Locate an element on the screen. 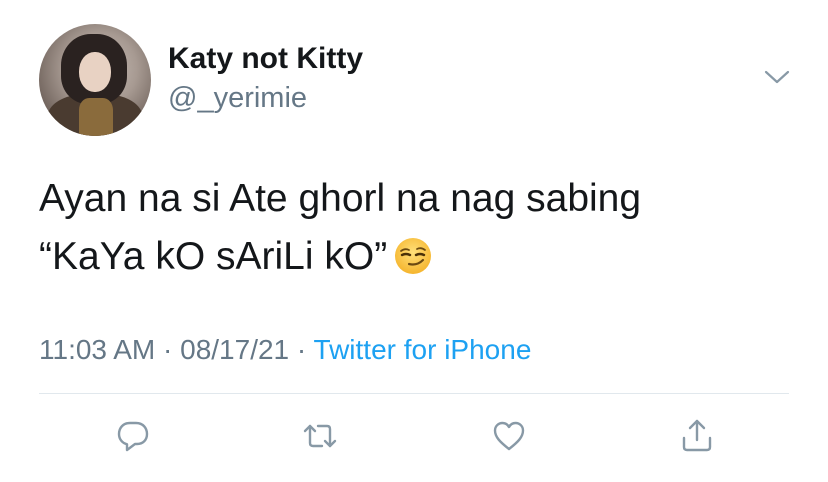  smirking-face-icon is located at coordinates (413, 255).